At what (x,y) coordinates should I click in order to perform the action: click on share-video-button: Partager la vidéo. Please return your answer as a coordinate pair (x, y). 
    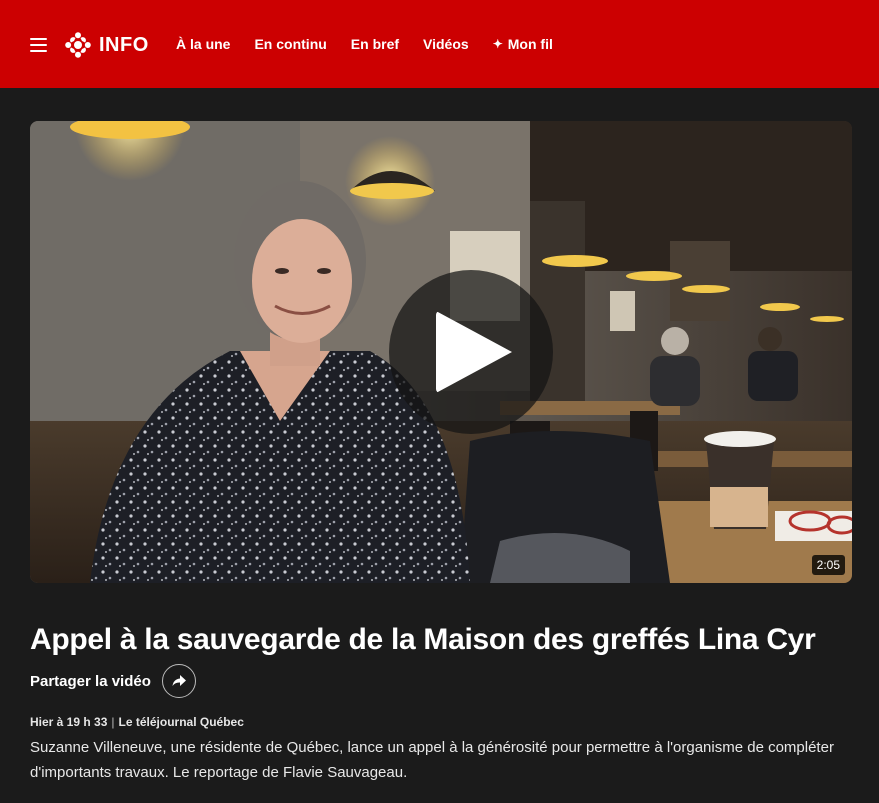
    Looking at the image, I should click on (113, 681).